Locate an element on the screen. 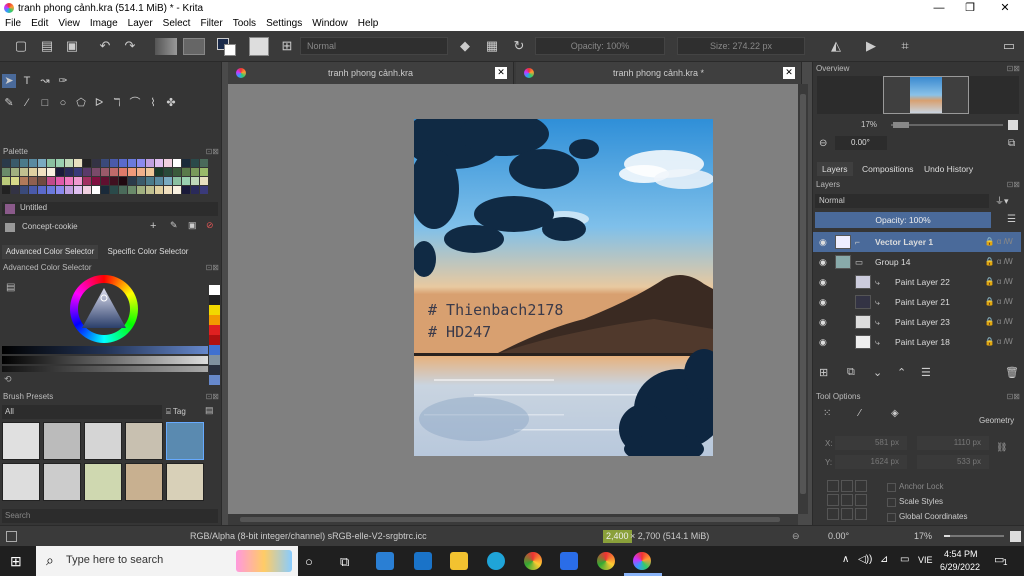 This screenshot has height=576, width=1024. mirror-vertical-icon: ▶ is located at coordinates (871, 46).